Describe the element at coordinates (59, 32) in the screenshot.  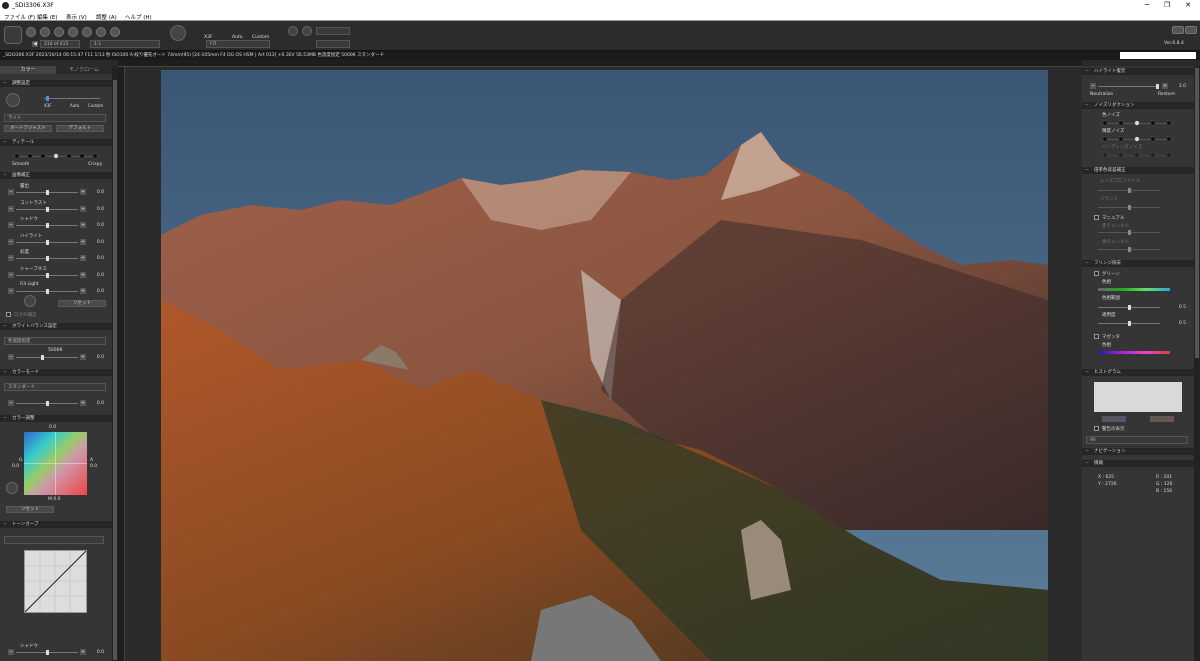
I see `rotate-right-icon` at that location.